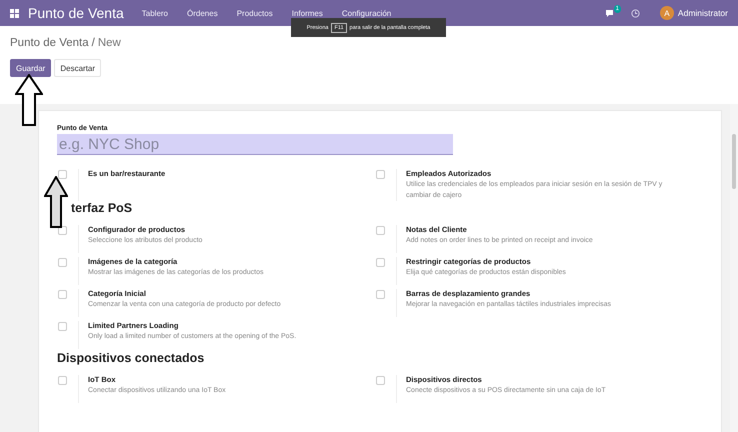  I want to click on menu-item: Configuración, so click(367, 13).